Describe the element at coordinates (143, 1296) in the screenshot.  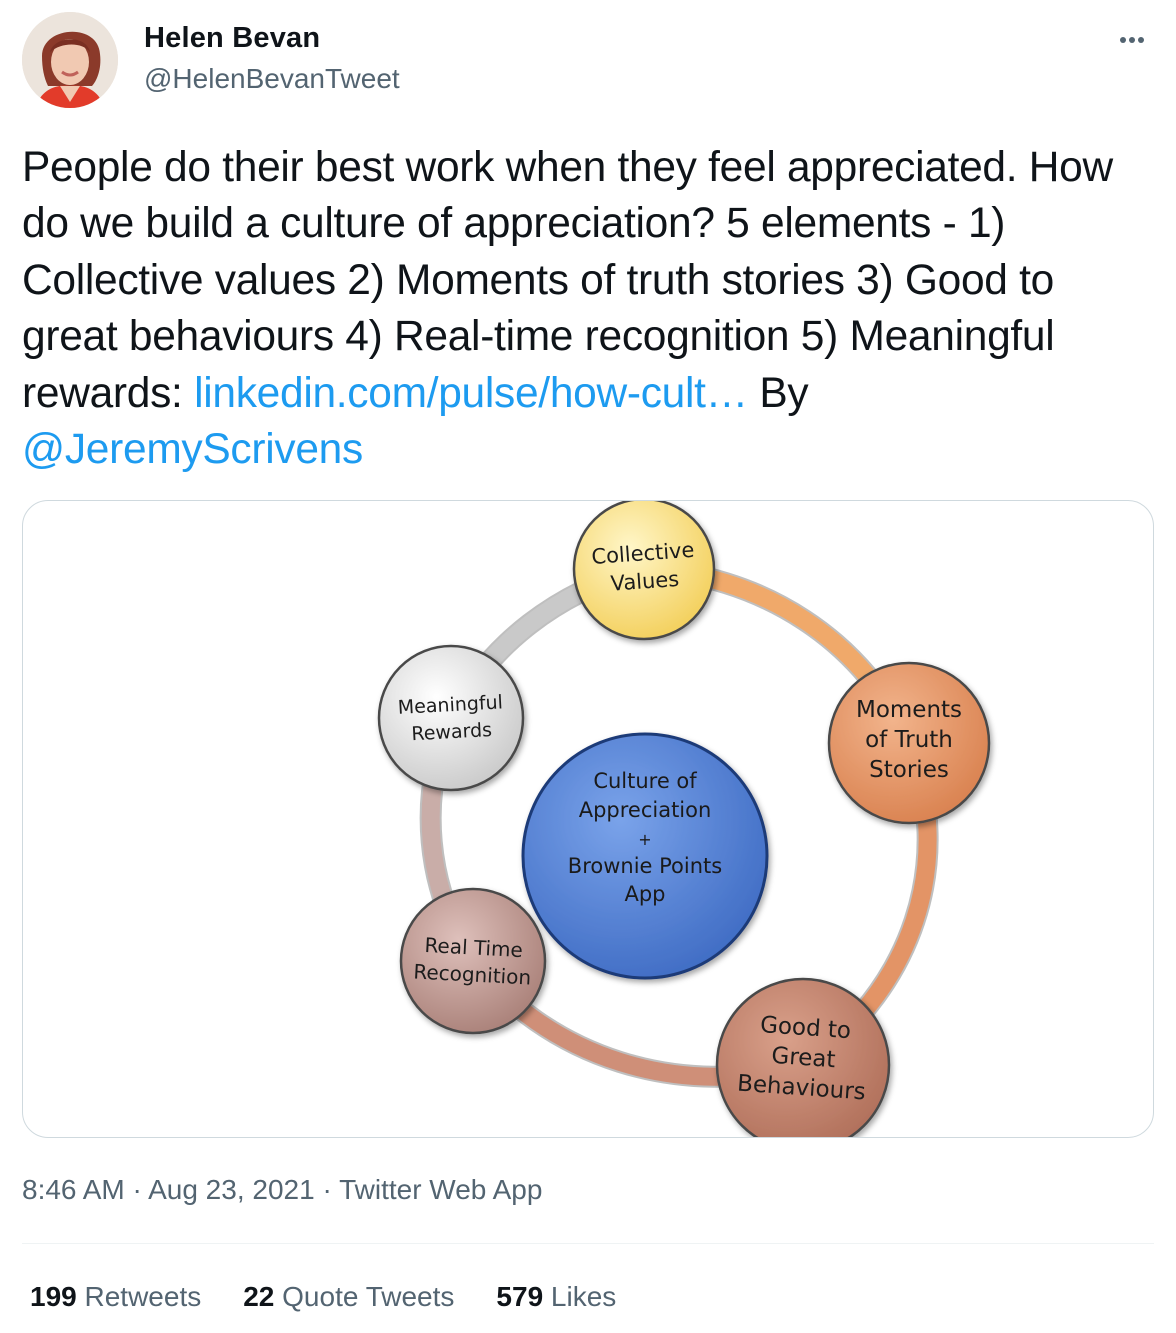
I see `retweets-label: Retweets` at that location.